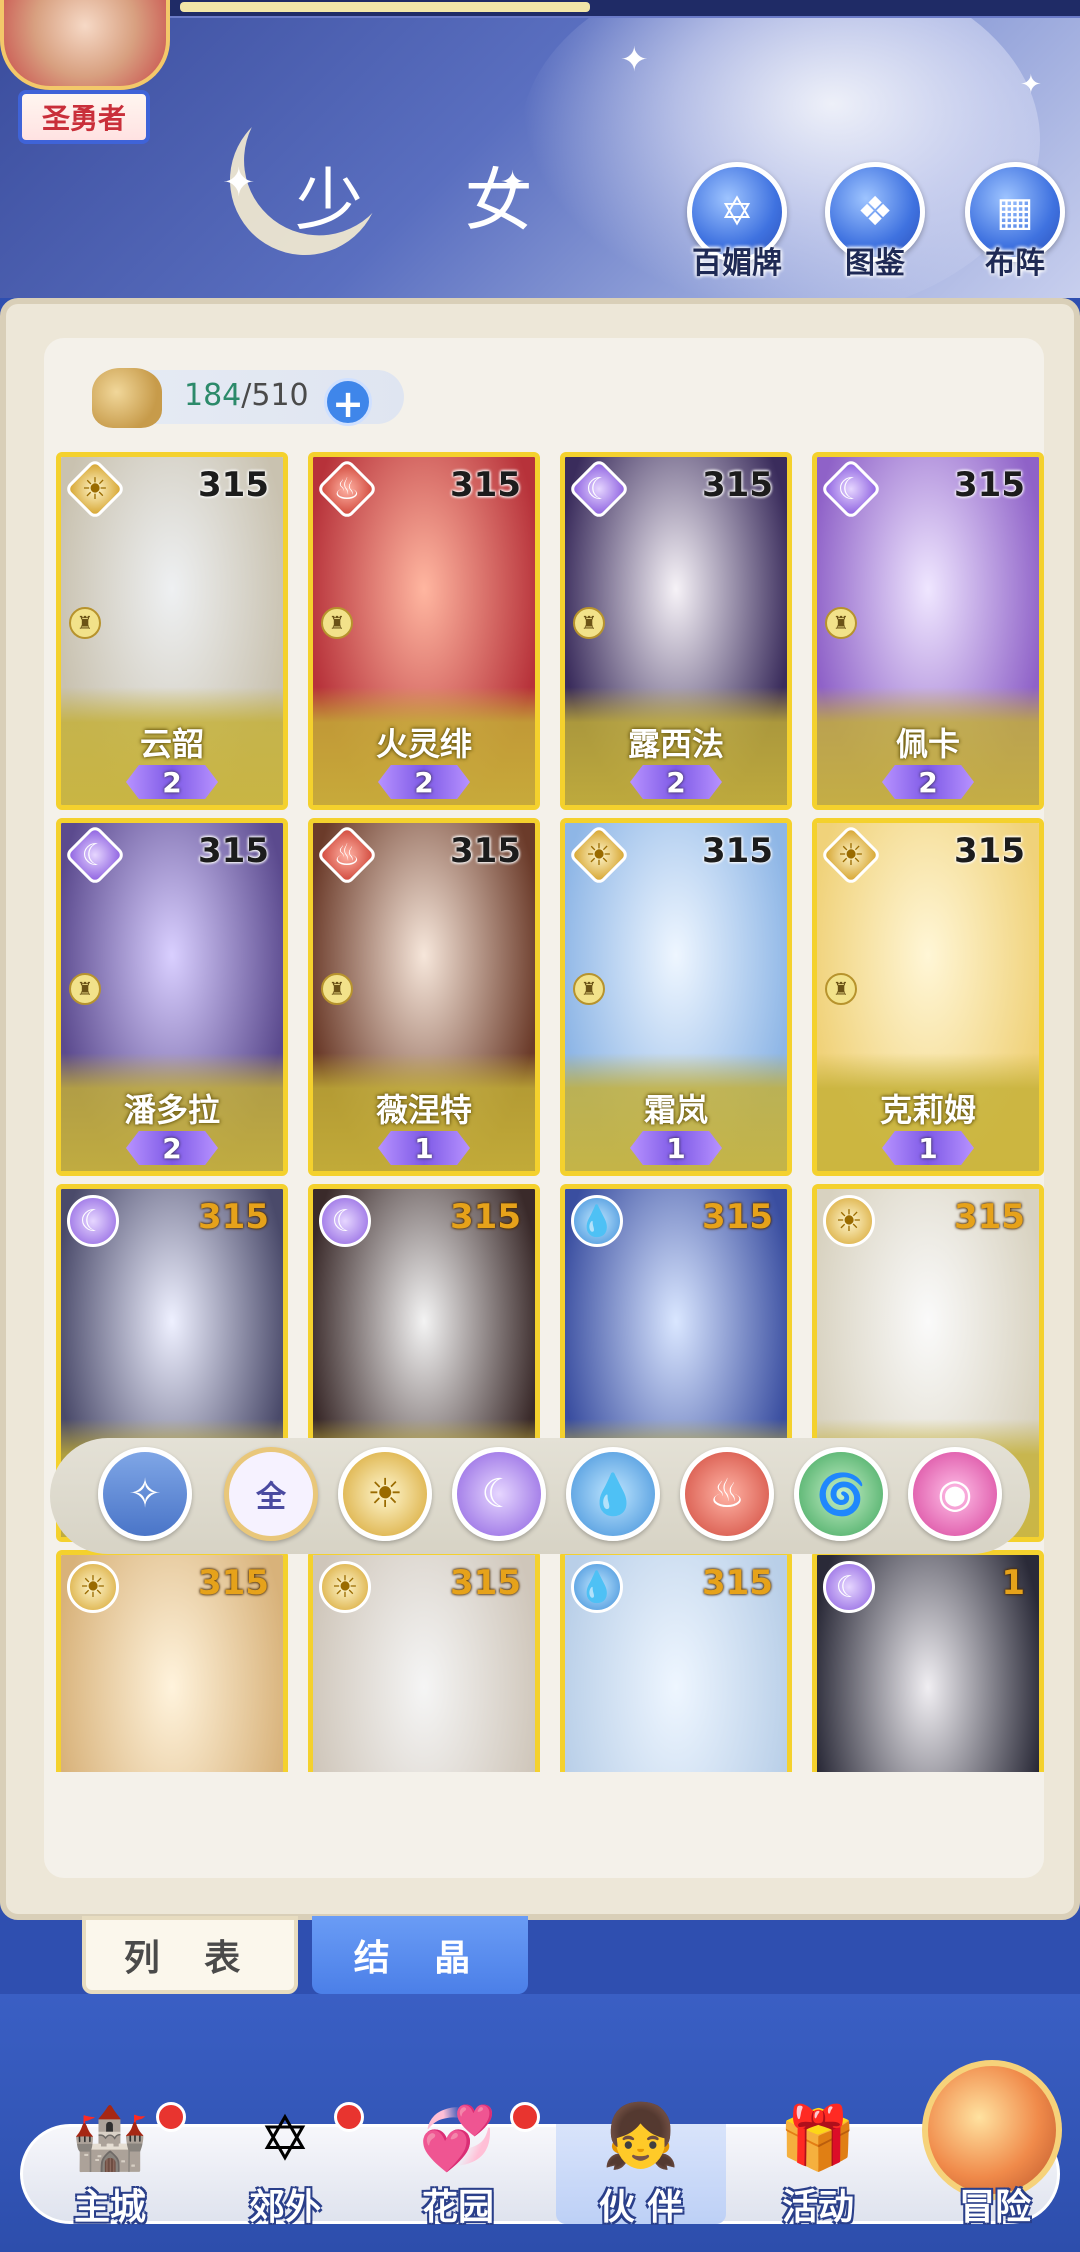 This screenshot has height=2252, width=1080. I want to click on page-title: 少 女, so click(434, 201).